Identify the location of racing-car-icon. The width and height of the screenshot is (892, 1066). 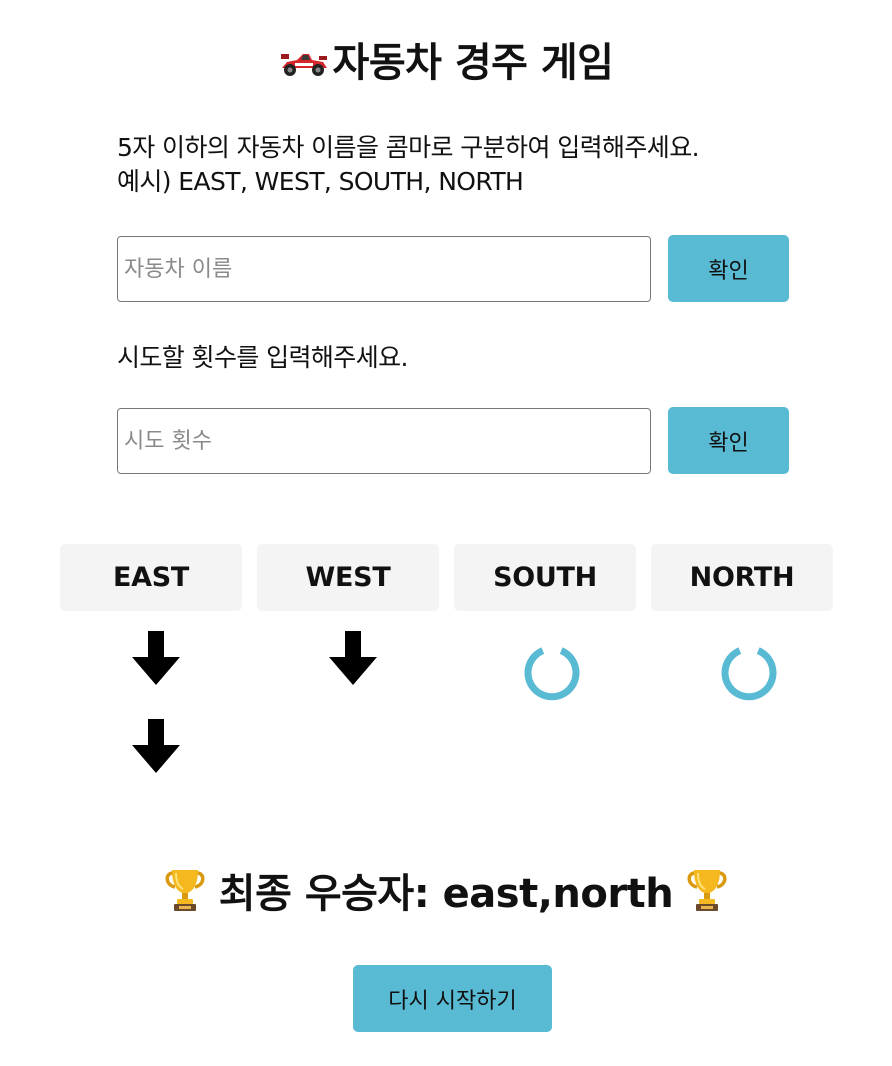
(304, 58).